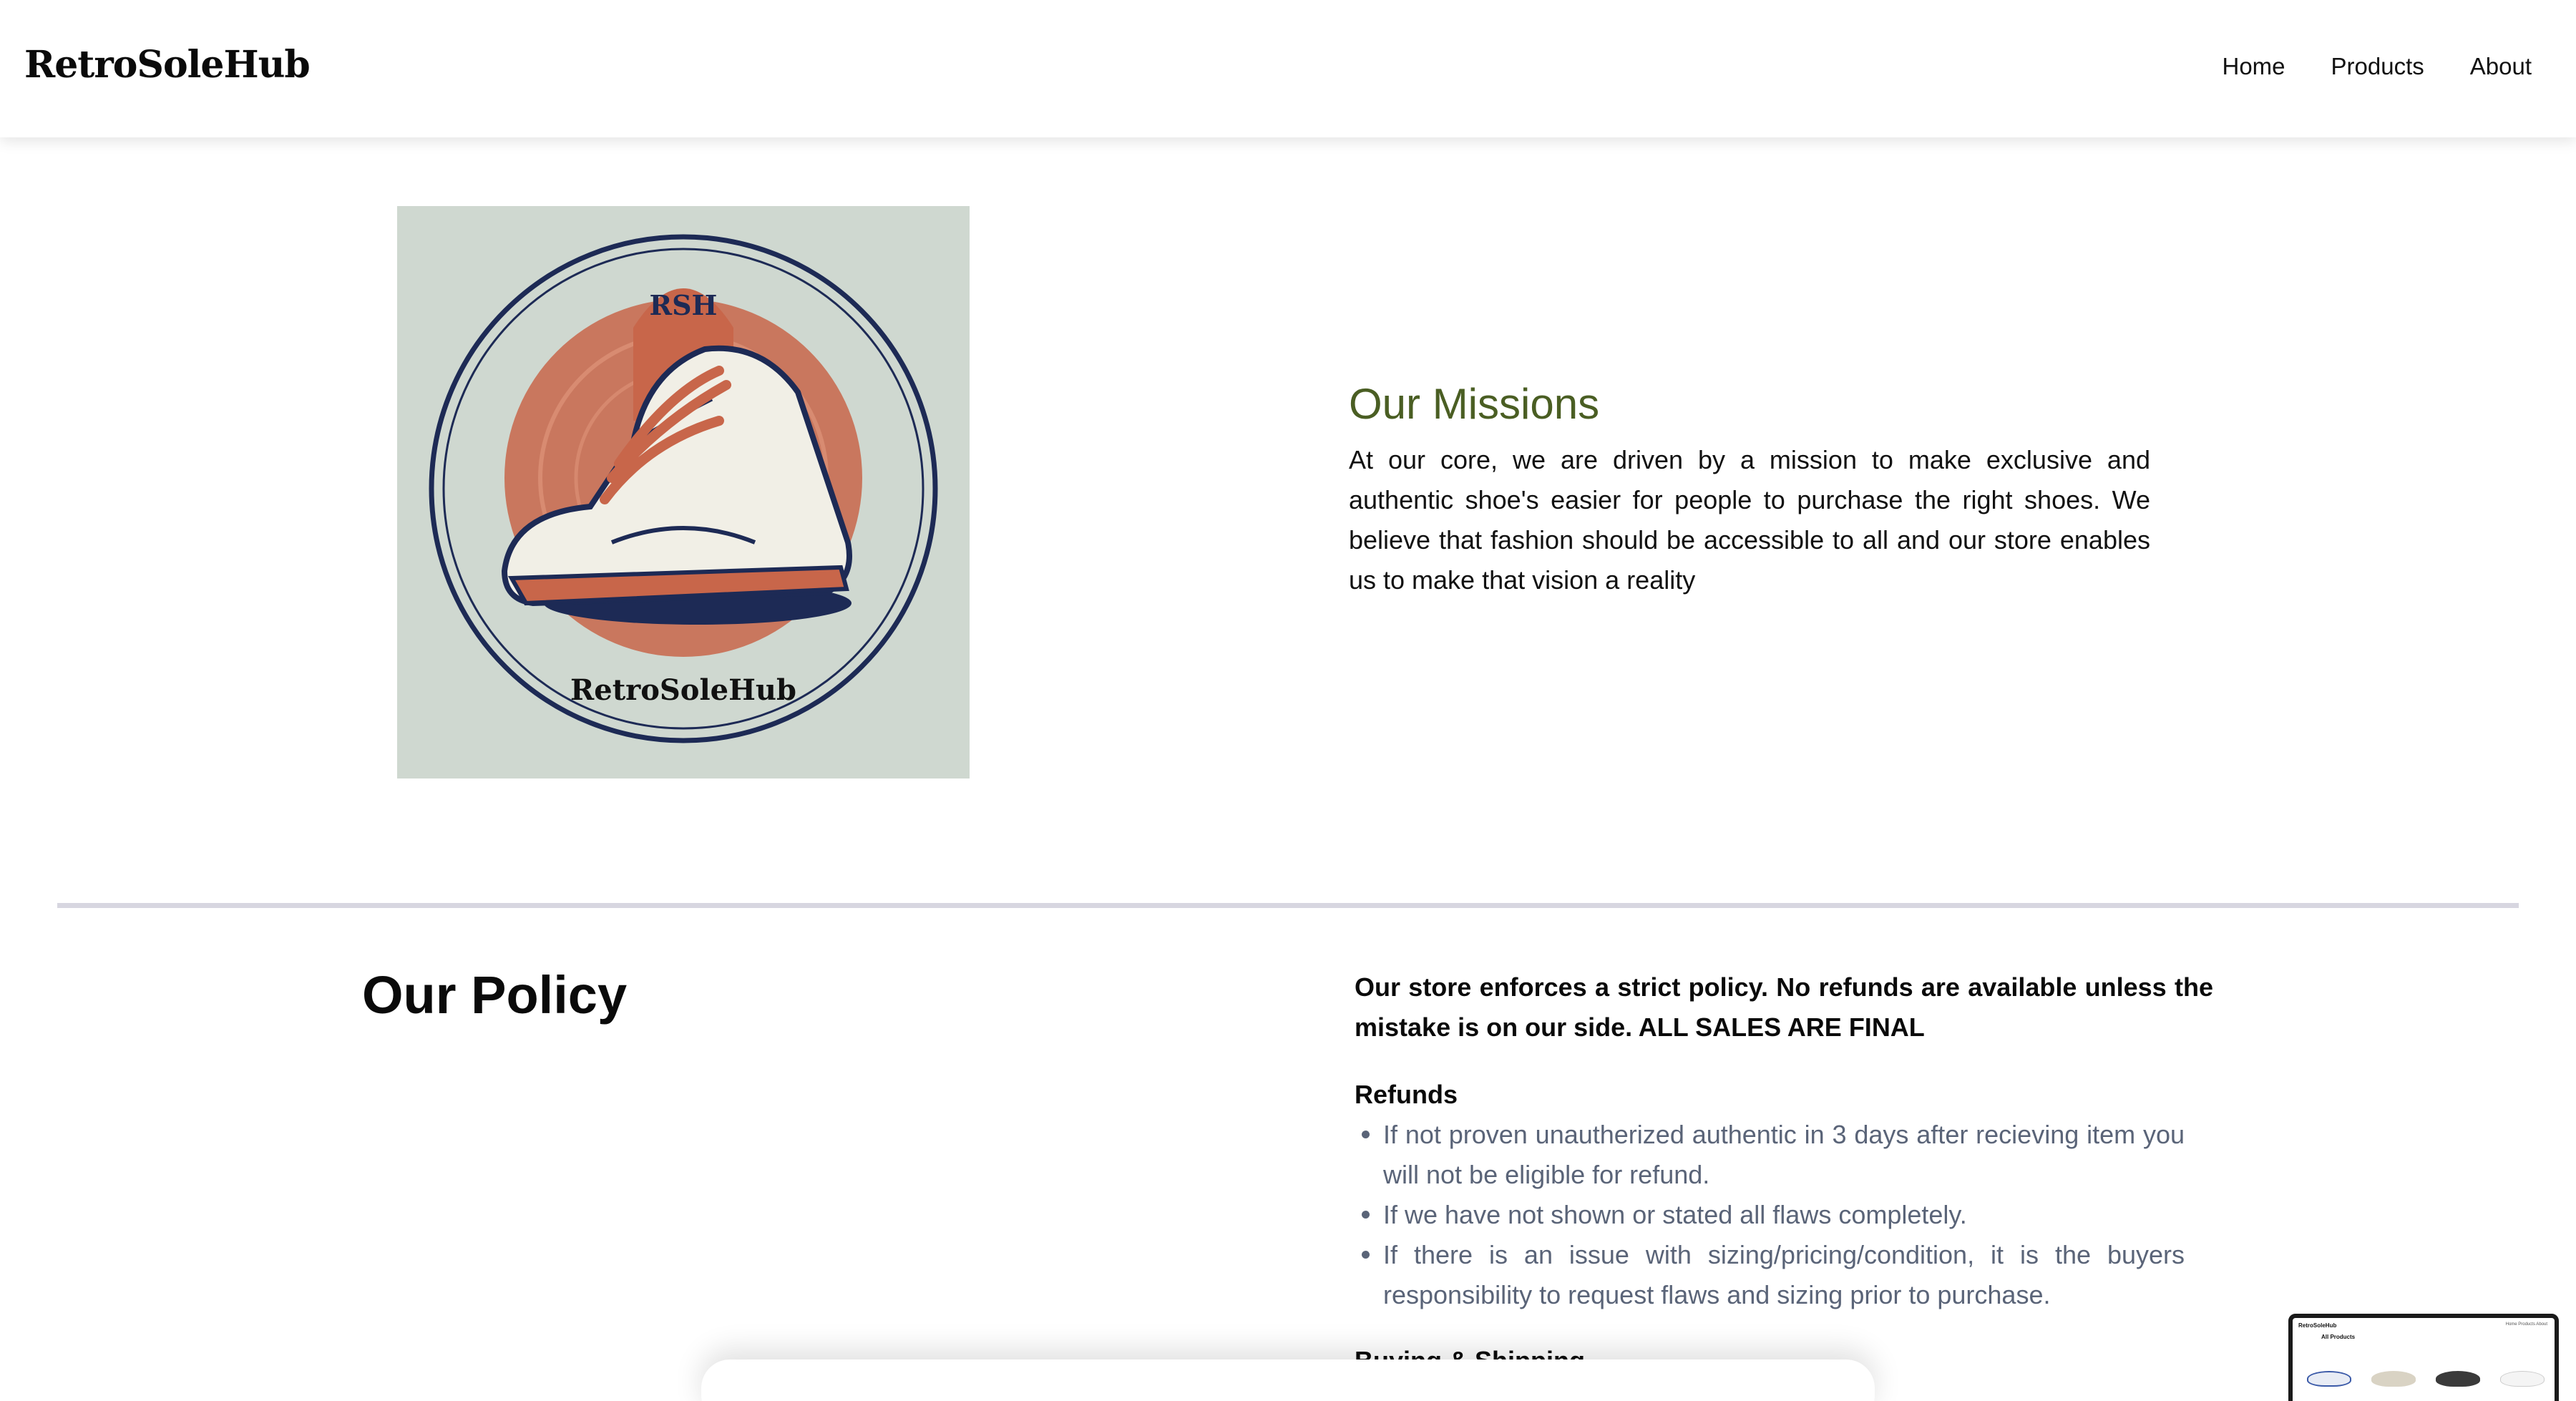 The width and height of the screenshot is (2576, 1401). I want to click on policy-title: Our Policy, so click(495, 995).